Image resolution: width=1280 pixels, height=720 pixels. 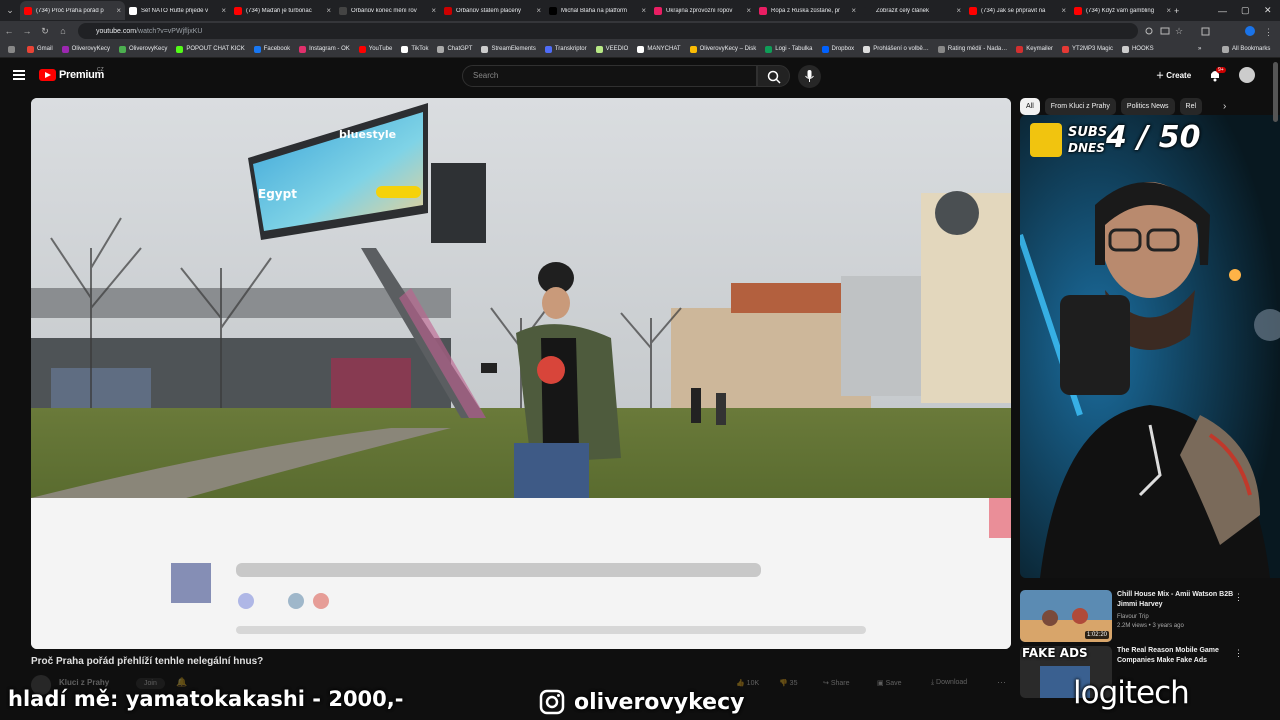 I want to click on more-actions-icon: ⋯, so click(x=1001, y=682).